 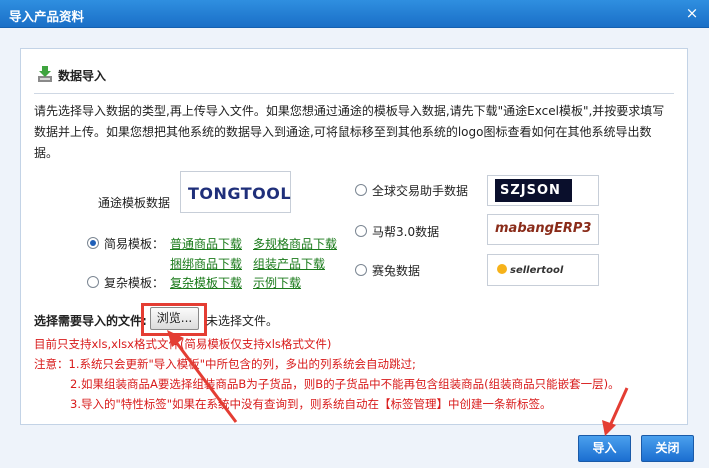 What do you see at coordinates (537, 270) in the screenshot?
I see `sellertool-logo-text: sellertool` at bounding box center [537, 270].